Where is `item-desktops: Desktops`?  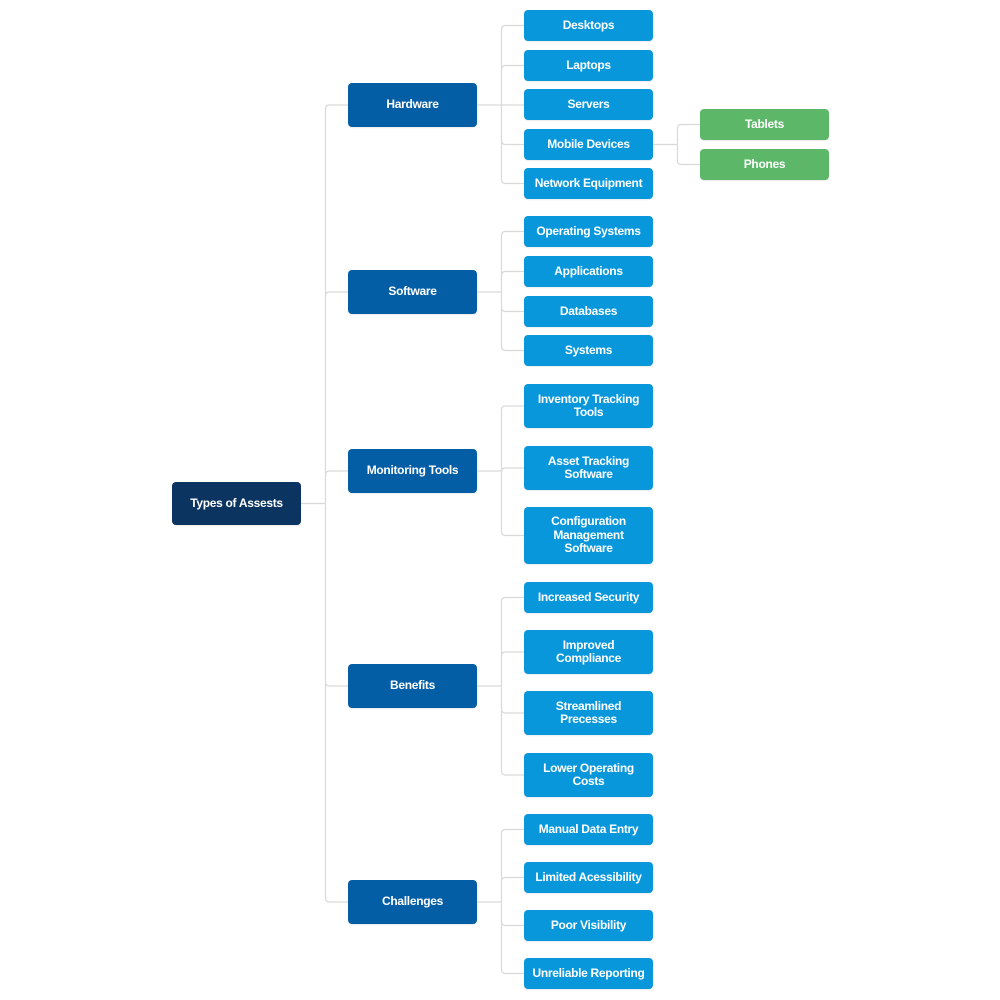
item-desktops: Desktops is located at coordinates (588, 25).